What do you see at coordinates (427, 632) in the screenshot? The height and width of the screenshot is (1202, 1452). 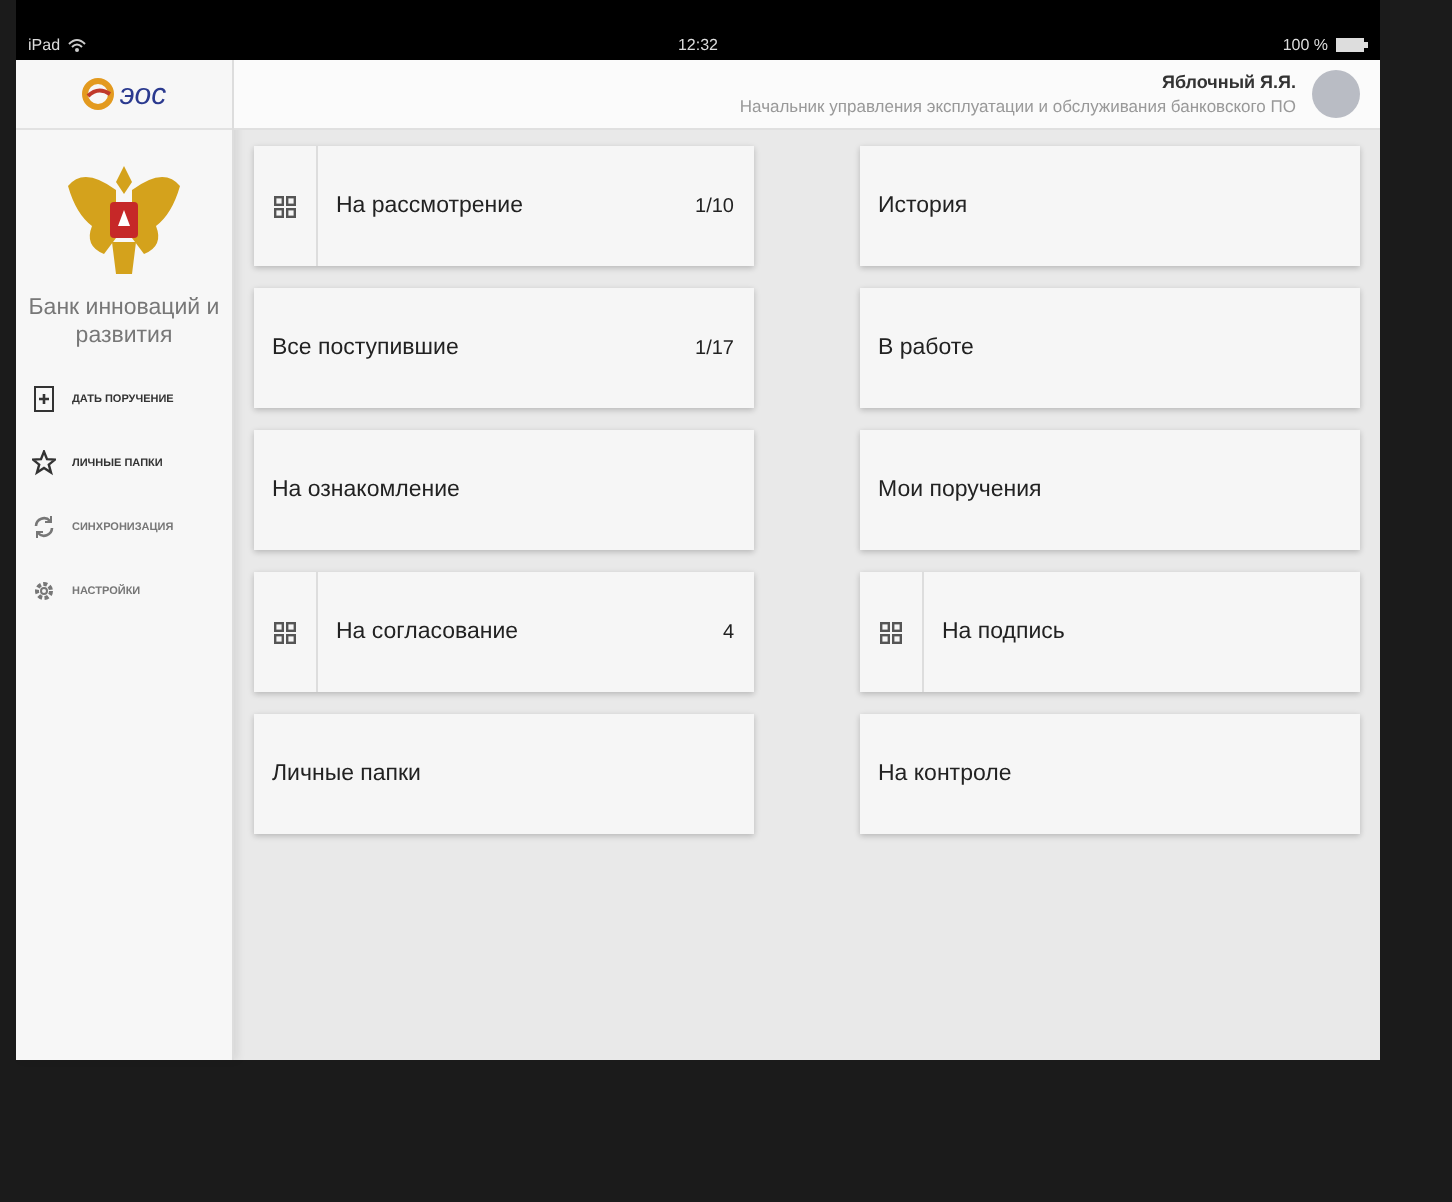 I see `tile-label: На согласование` at bounding box center [427, 632].